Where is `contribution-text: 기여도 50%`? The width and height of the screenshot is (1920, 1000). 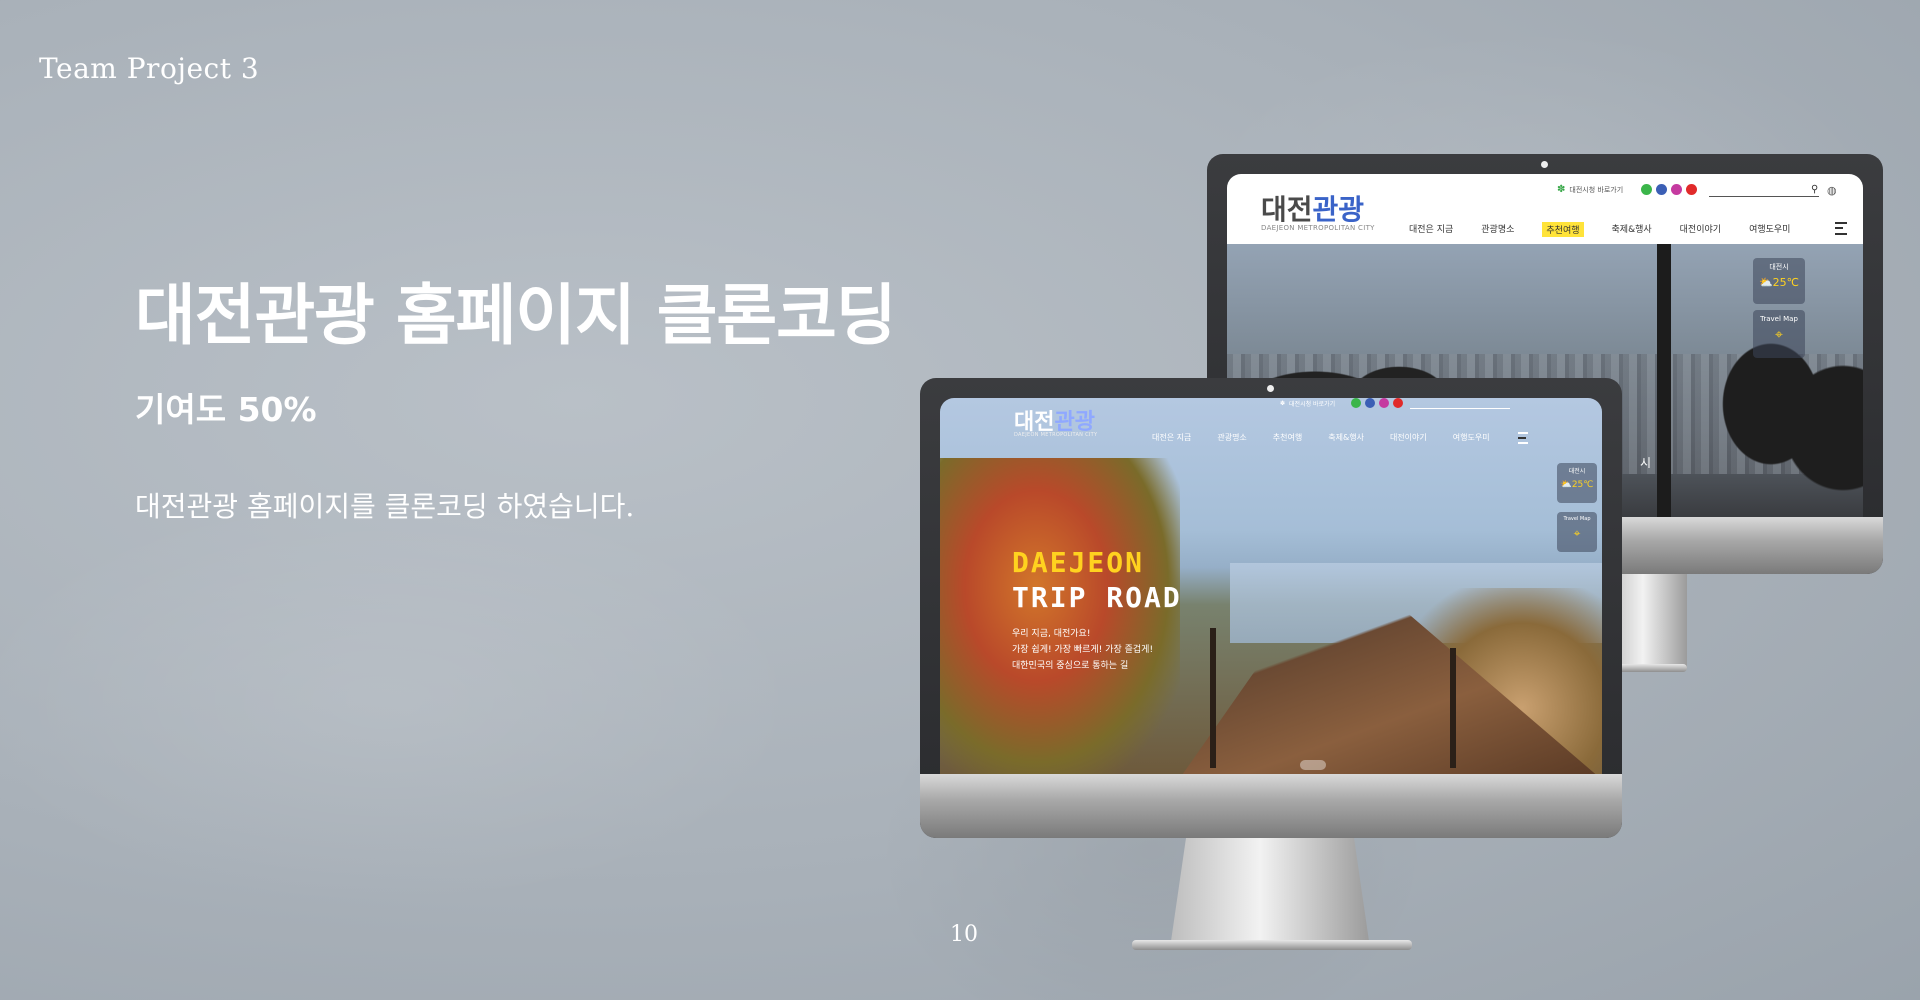 contribution-text: 기여도 50% is located at coordinates (226, 409).